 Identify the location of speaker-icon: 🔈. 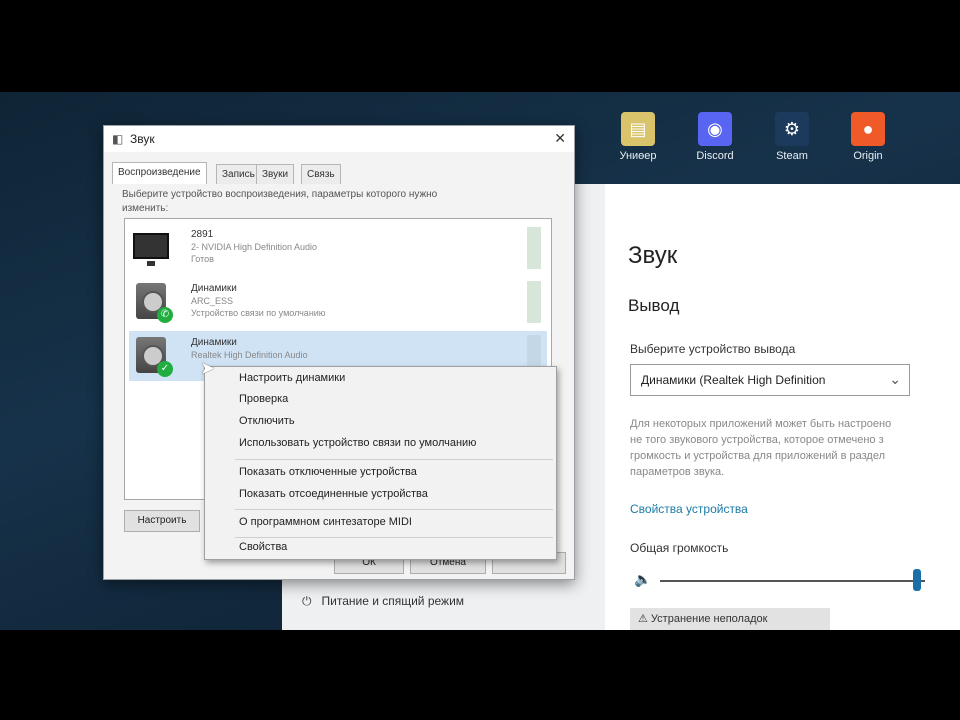
(642, 579).